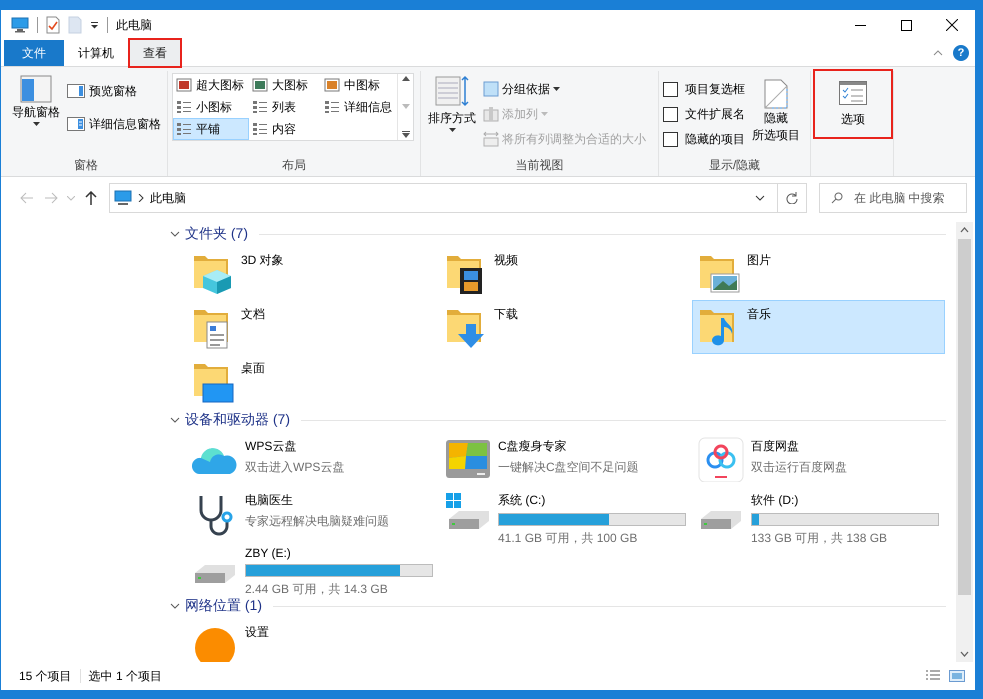 Image resolution: width=983 pixels, height=699 pixels. What do you see at coordinates (359, 107) in the screenshot?
I see `layout-option: 详细信息` at bounding box center [359, 107].